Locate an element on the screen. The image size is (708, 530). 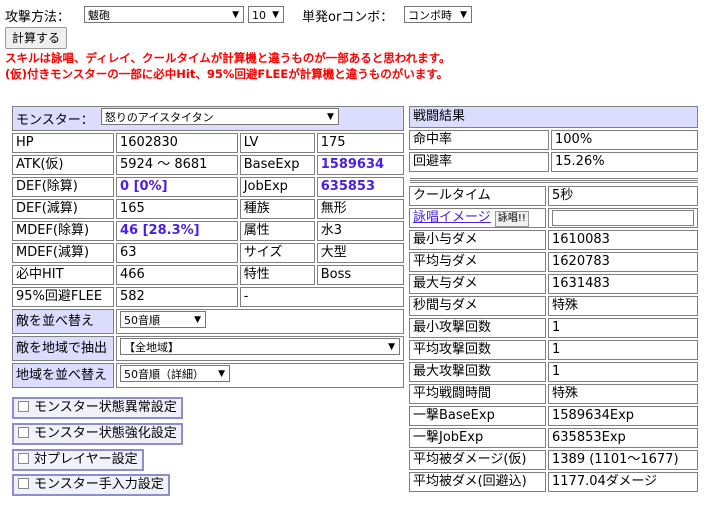
result-value: 5秒 is located at coordinates (623, 196).